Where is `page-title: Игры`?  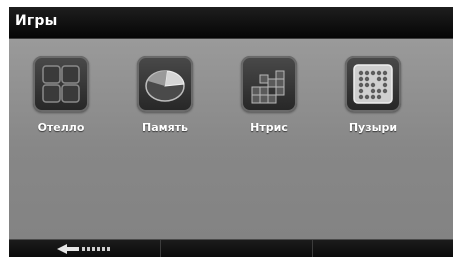 page-title: Игры is located at coordinates (36, 21).